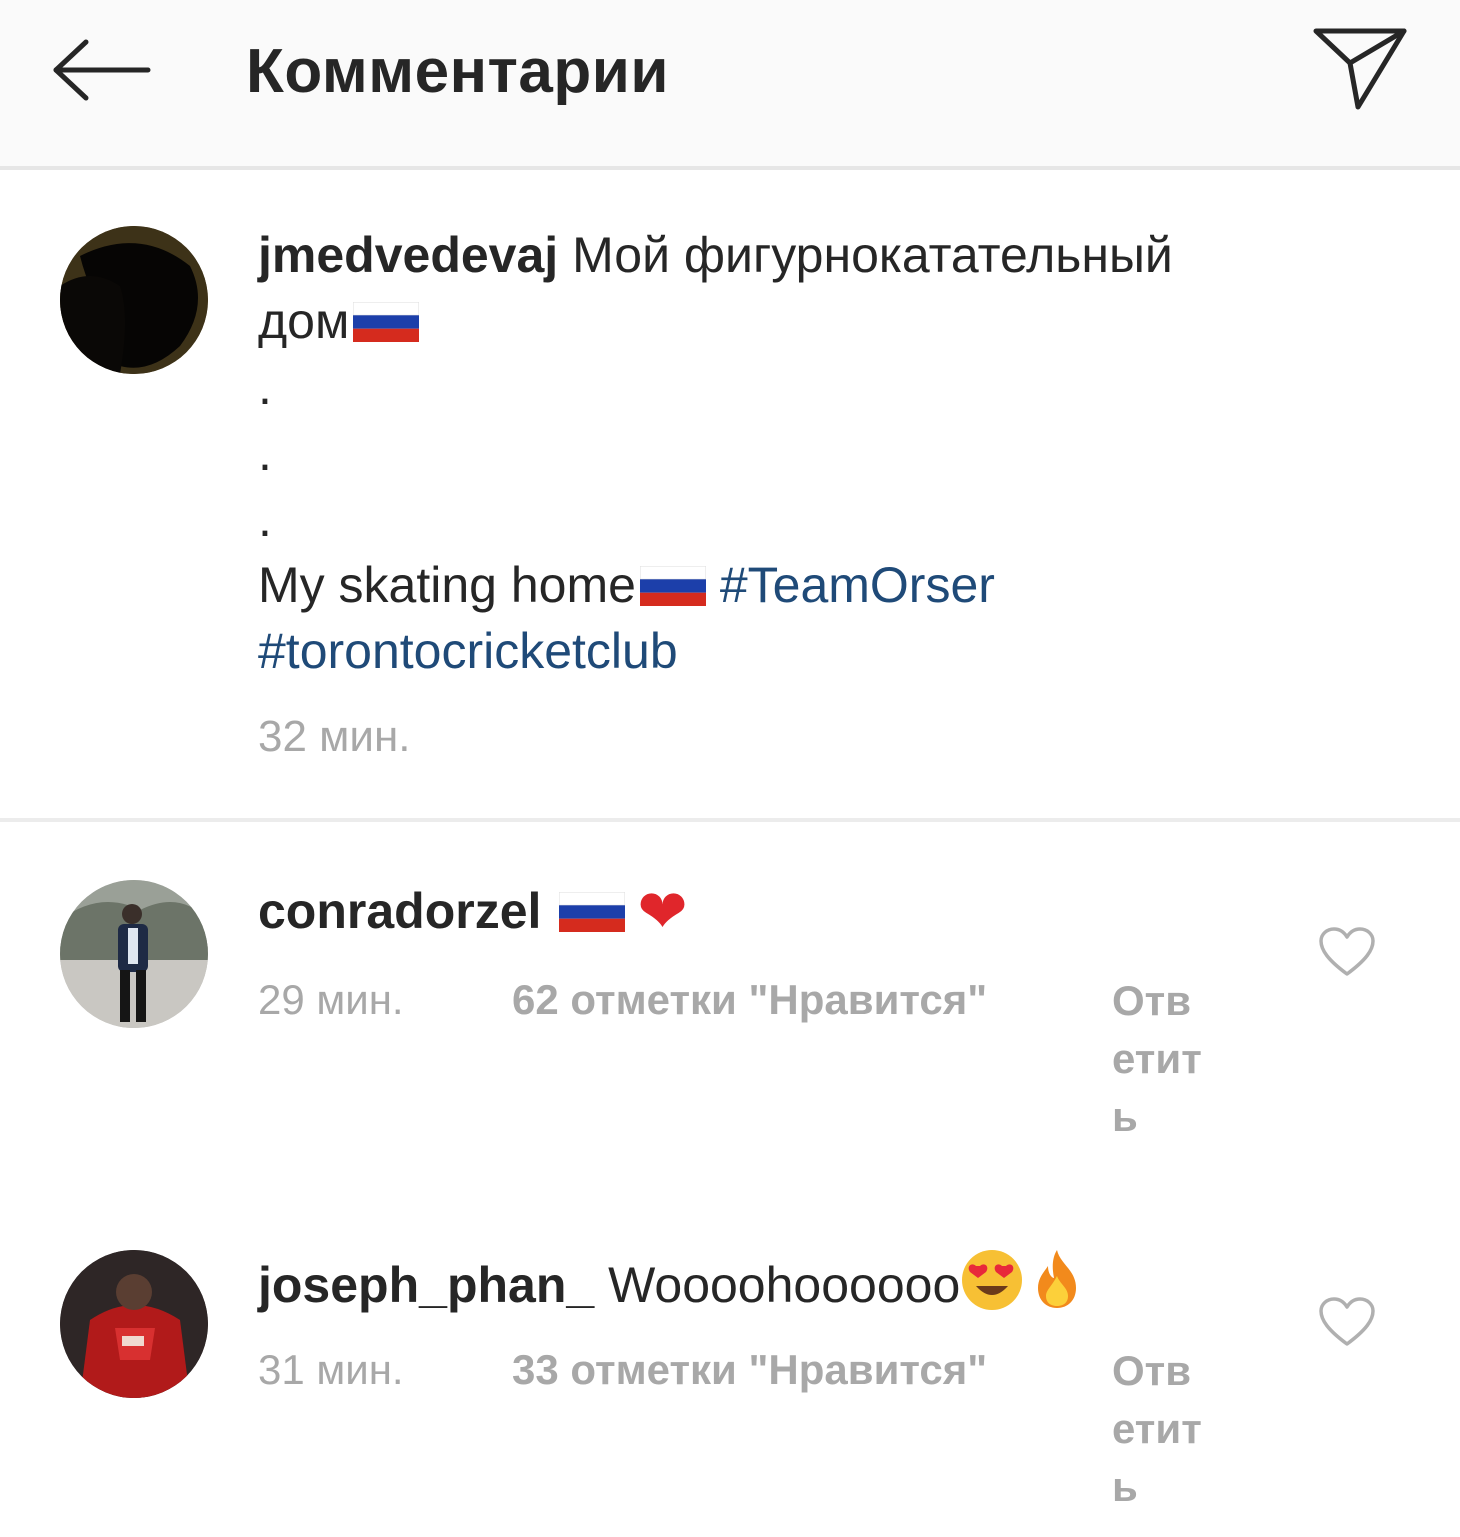 The width and height of the screenshot is (1460, 1537). I want to click on comment-text: Woooohoooooo, so click(784, 1285).